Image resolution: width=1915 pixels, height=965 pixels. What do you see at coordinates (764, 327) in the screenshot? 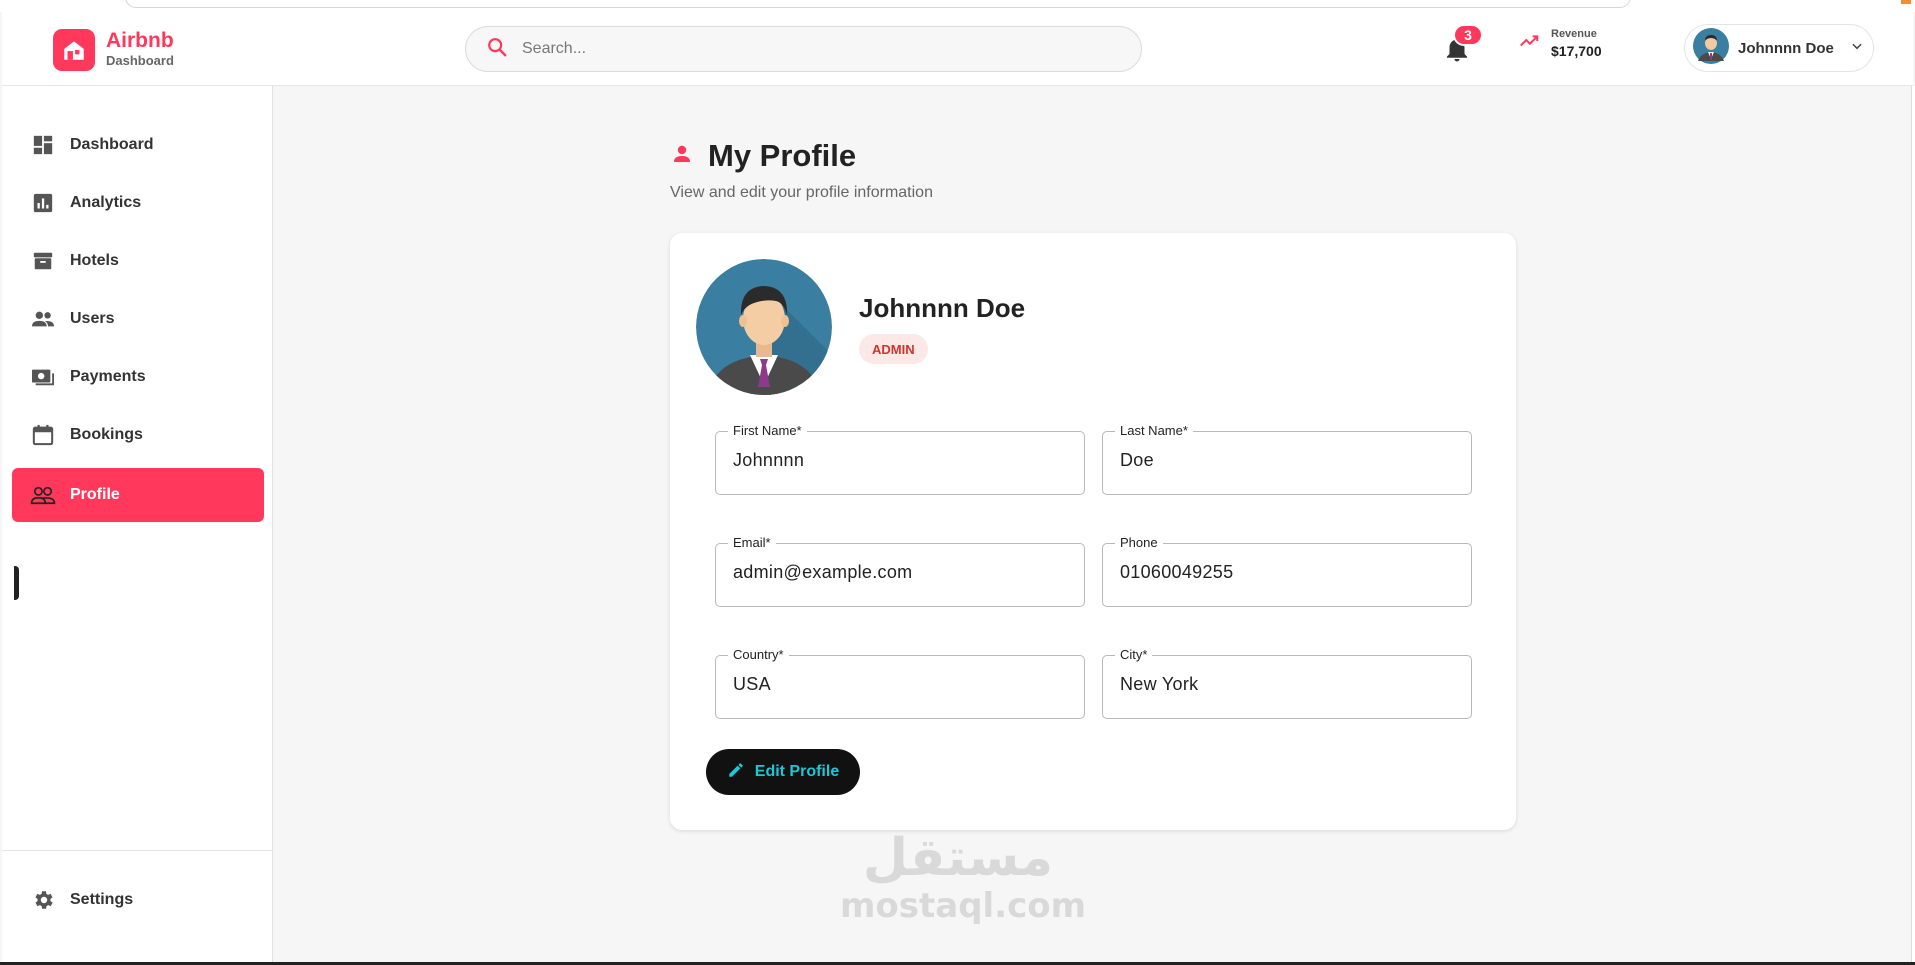
I see `profile-avatar` at bounding box center [764, 327].